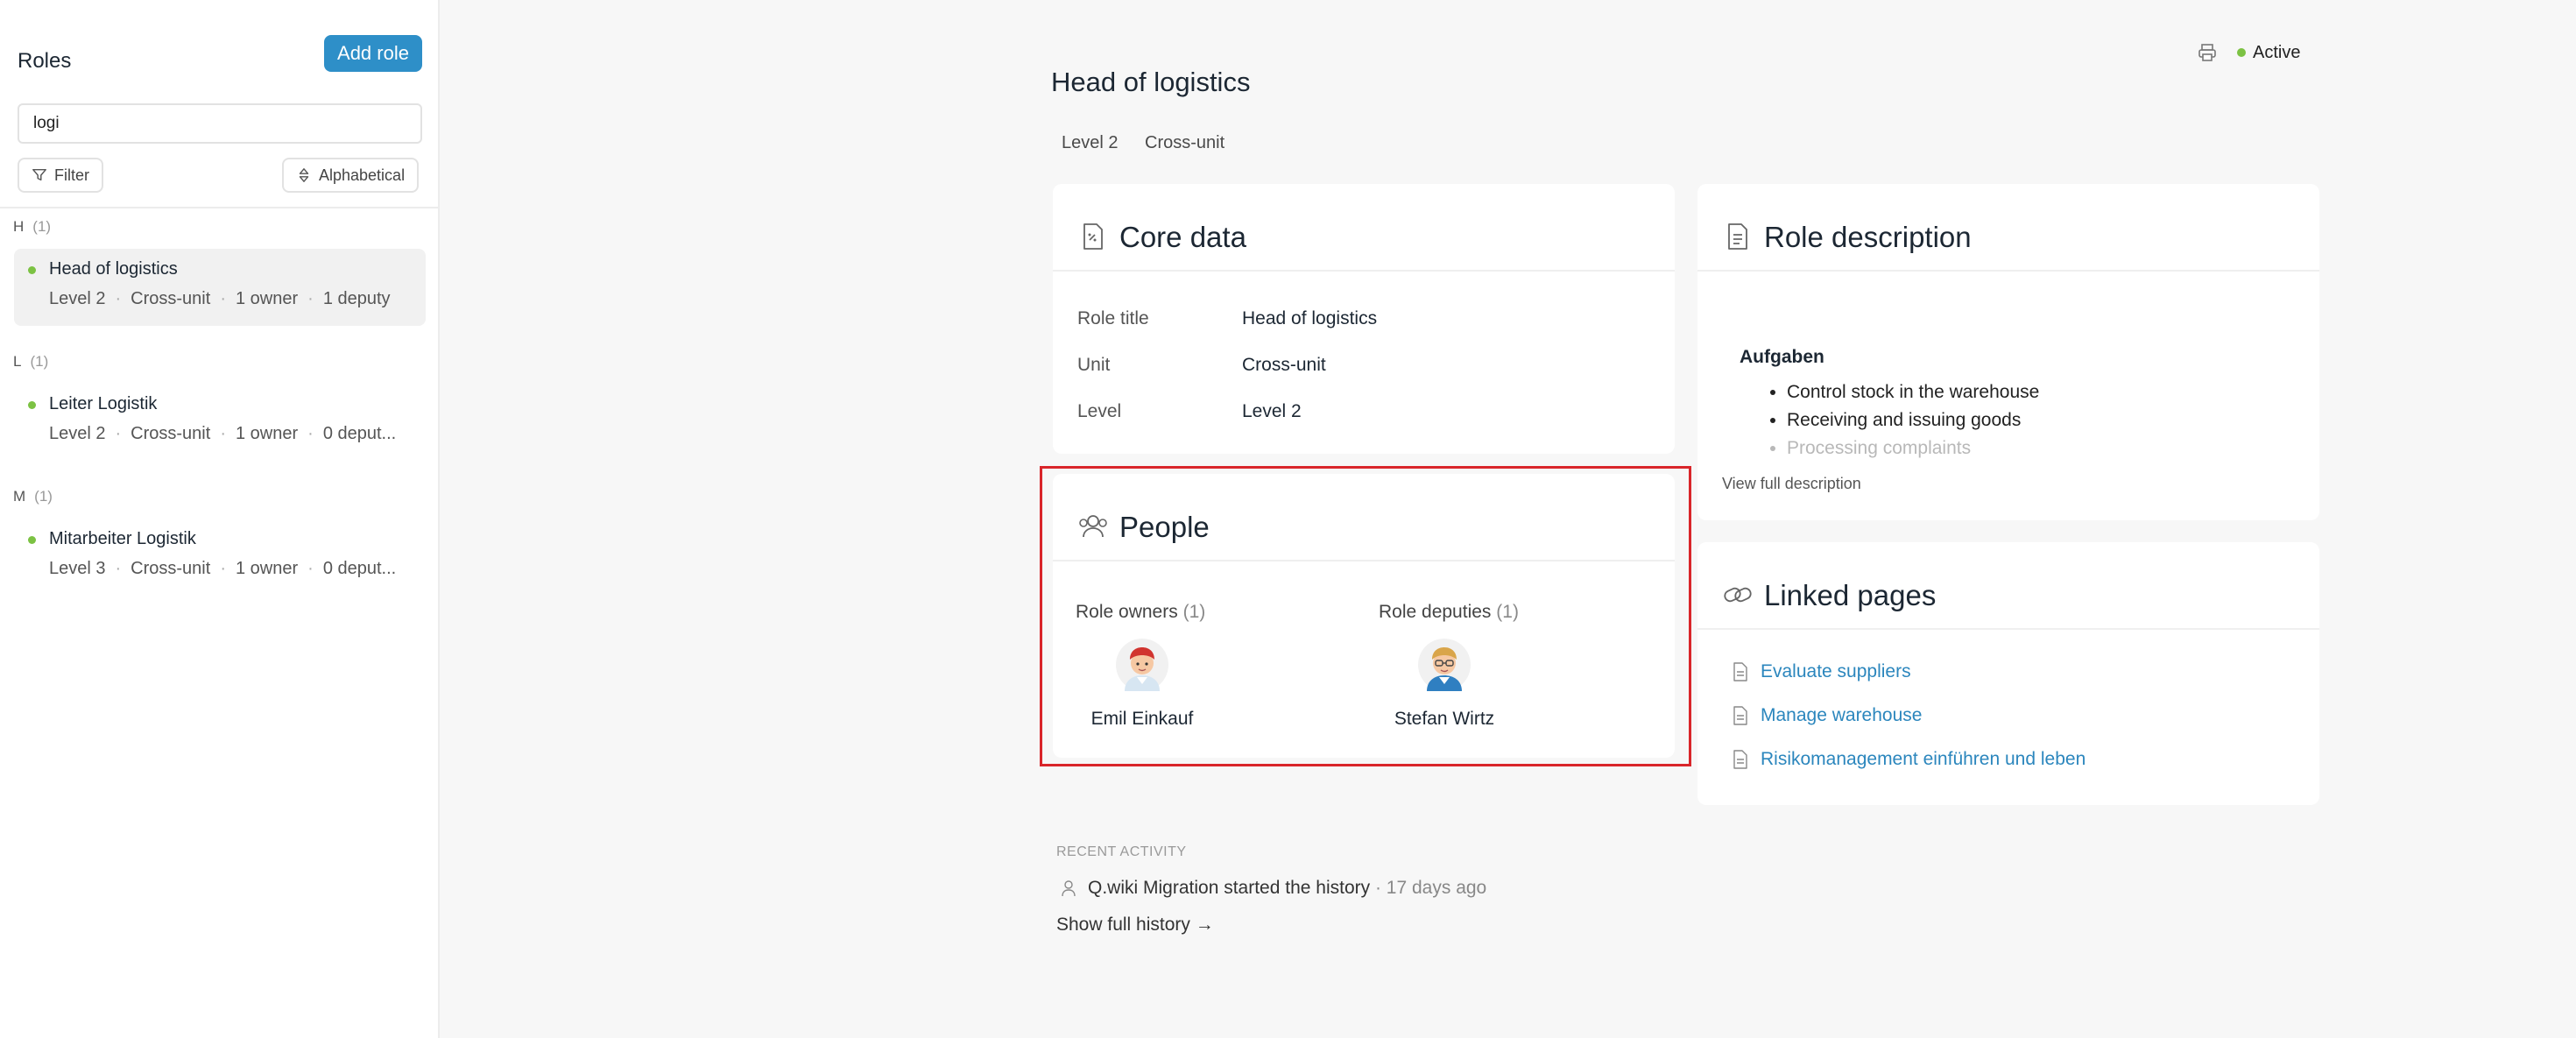  What do you see at coordinates (1923, 759) in the screenshot?
I see `linked-page-label: Risikomanagement einführen und leben` at bounding box center [1923, 759].